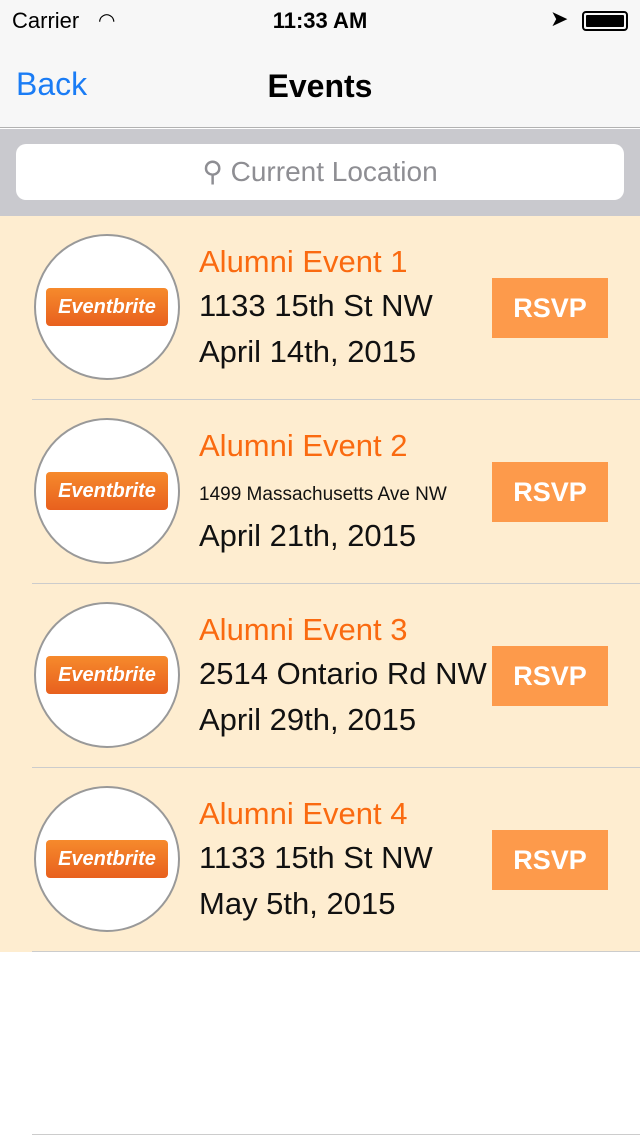 Image resolution: width=640 pixels, height=1136 pixels. What do you see at coordinates (297, 903) in the screenshot?
I see `event-date: May 5th, 2015` at bounding box center [297, 903].